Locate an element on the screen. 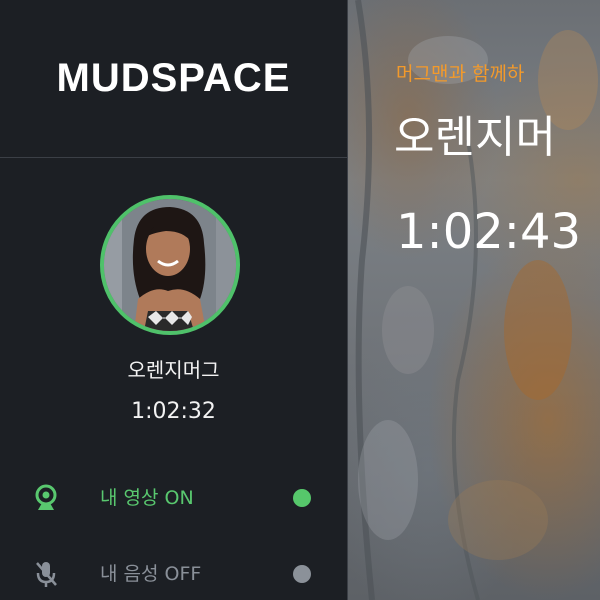  my-video-toggle: 내 영상 ON is located at coordinates (173, 498).